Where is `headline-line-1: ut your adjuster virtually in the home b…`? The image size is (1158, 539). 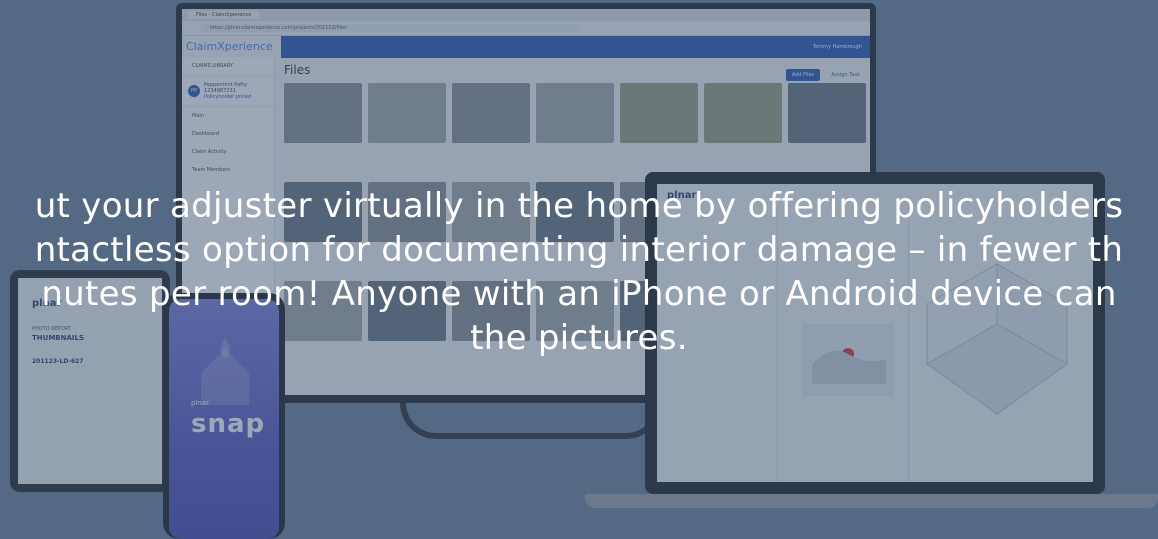
headline-line-1: ut your adjuster virtually in the home b… is located at coordinates (579, 206).